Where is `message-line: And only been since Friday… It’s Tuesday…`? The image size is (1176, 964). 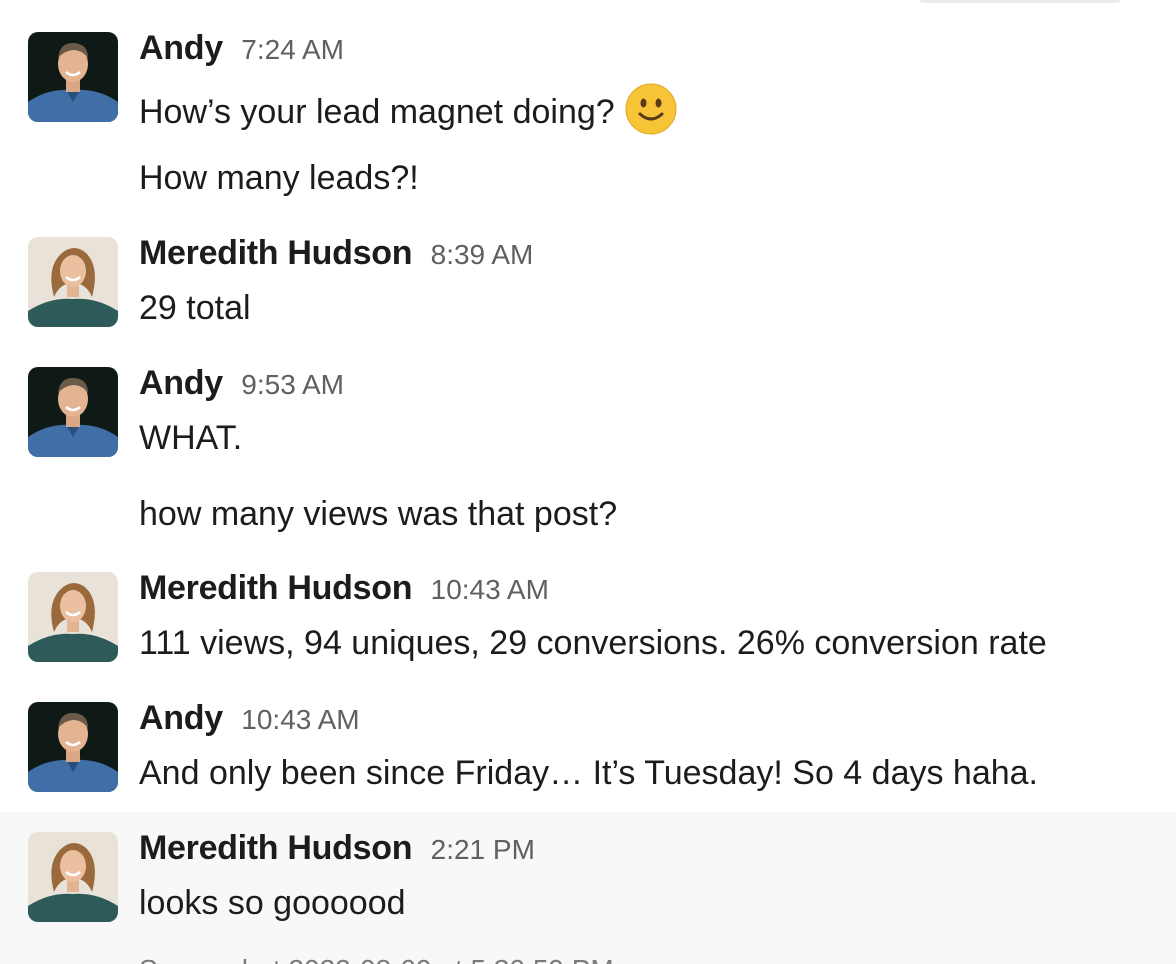
message-line: And only been since Friday… It’s Tuesday… is located at coordinates (589, 773).